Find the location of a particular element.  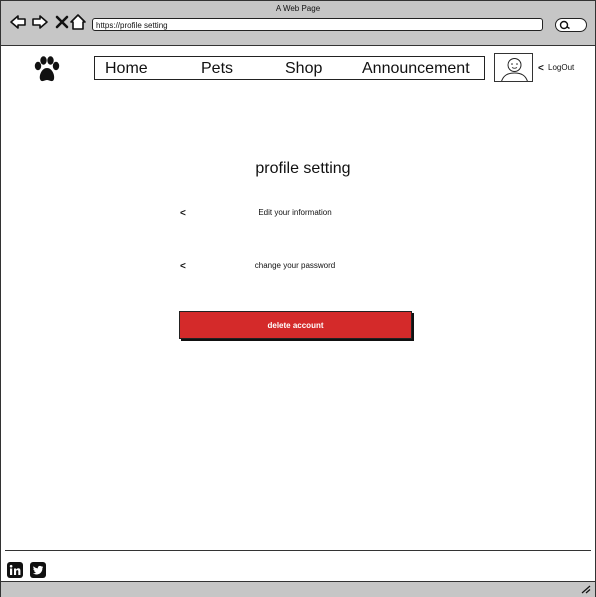

window-title: A Web Page is located at coordinates (298, 8).